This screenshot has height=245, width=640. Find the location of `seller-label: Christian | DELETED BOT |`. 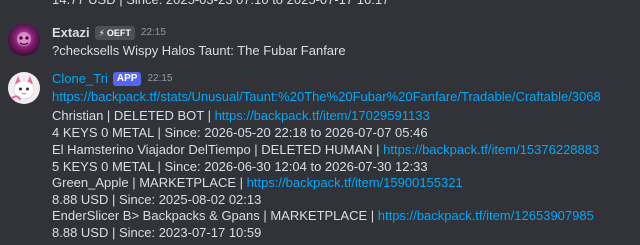

seller-label: Christian | DELETED BOT | is located at coordinates (133, 115).